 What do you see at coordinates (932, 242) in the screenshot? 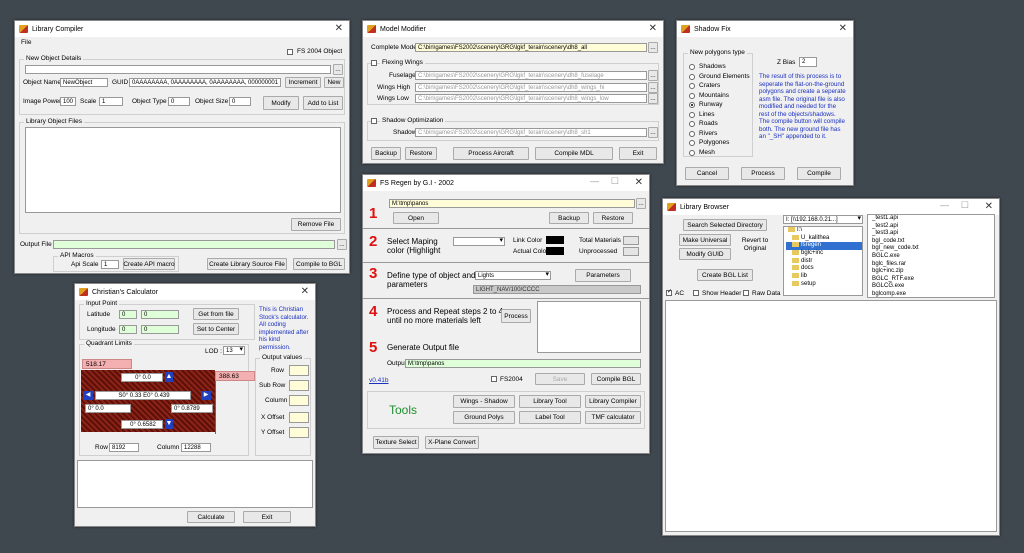
I see `file-item: bgl_code.txt` at bounding box center [932, 242].